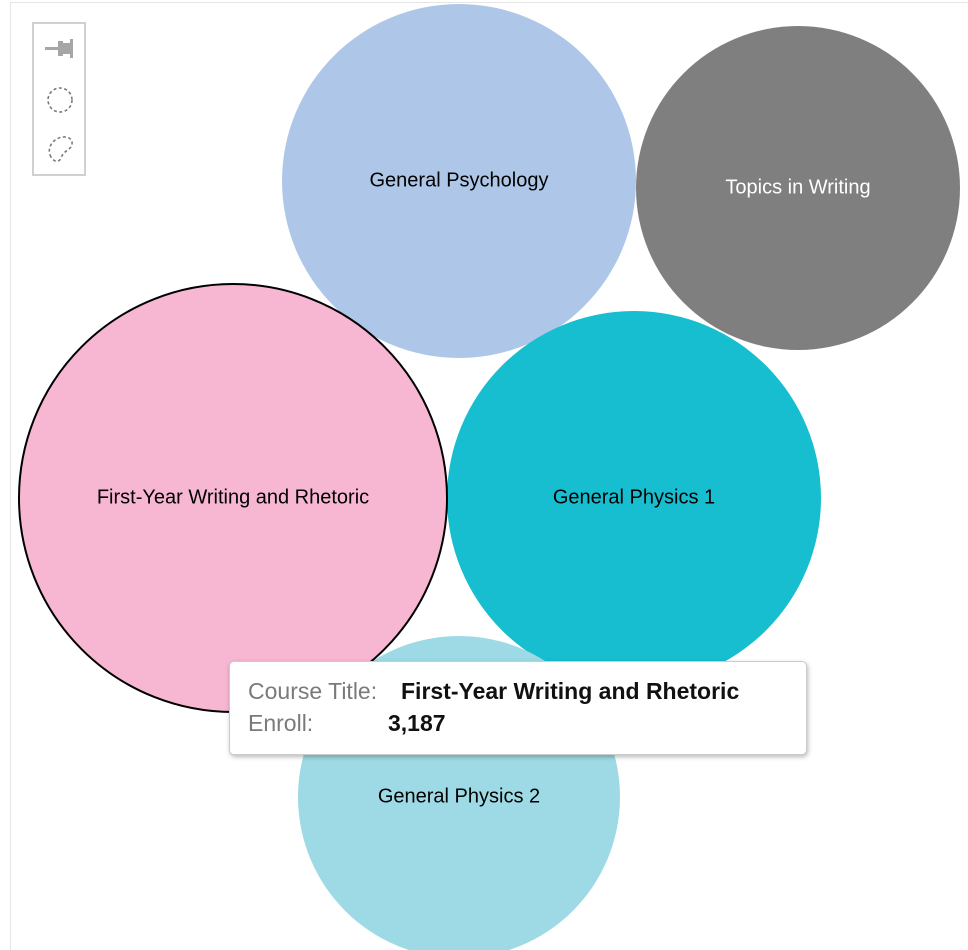 This screenshot has height=950, width=968. I want to click on bubble-label: Topics in Writing, so click(797, 187).